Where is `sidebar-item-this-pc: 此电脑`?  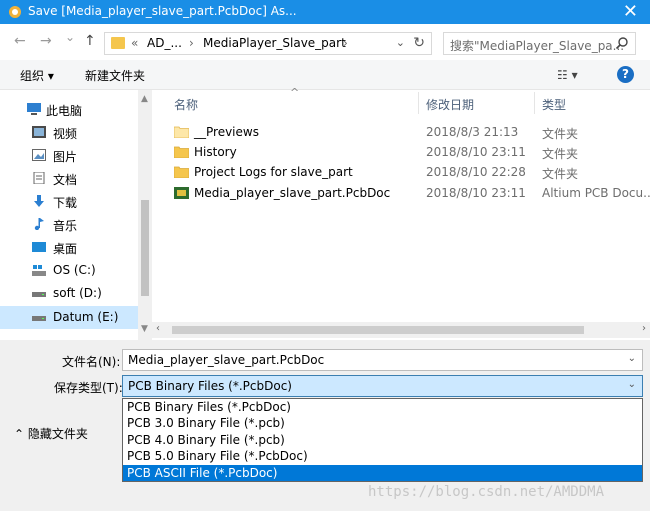 sidebar-item-this-pc: 此电脑 is located at coordinates (69, 109).